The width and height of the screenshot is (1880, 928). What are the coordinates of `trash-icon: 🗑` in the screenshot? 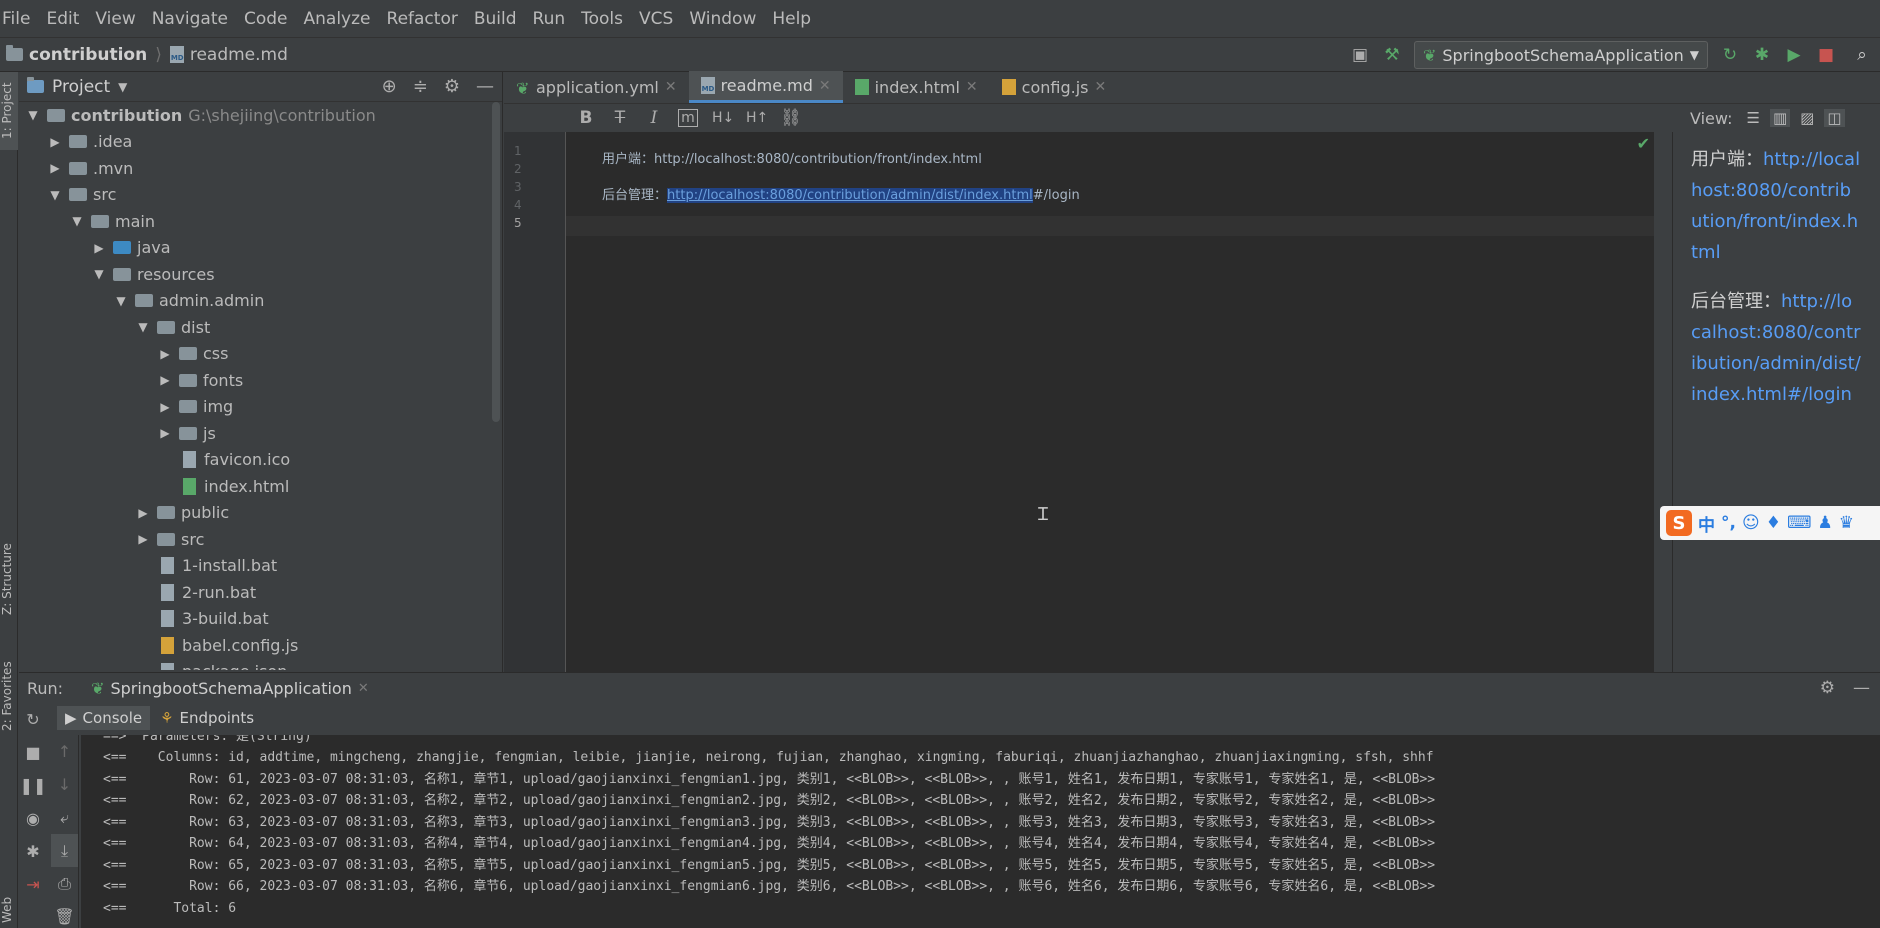 It's located at (64, 914).